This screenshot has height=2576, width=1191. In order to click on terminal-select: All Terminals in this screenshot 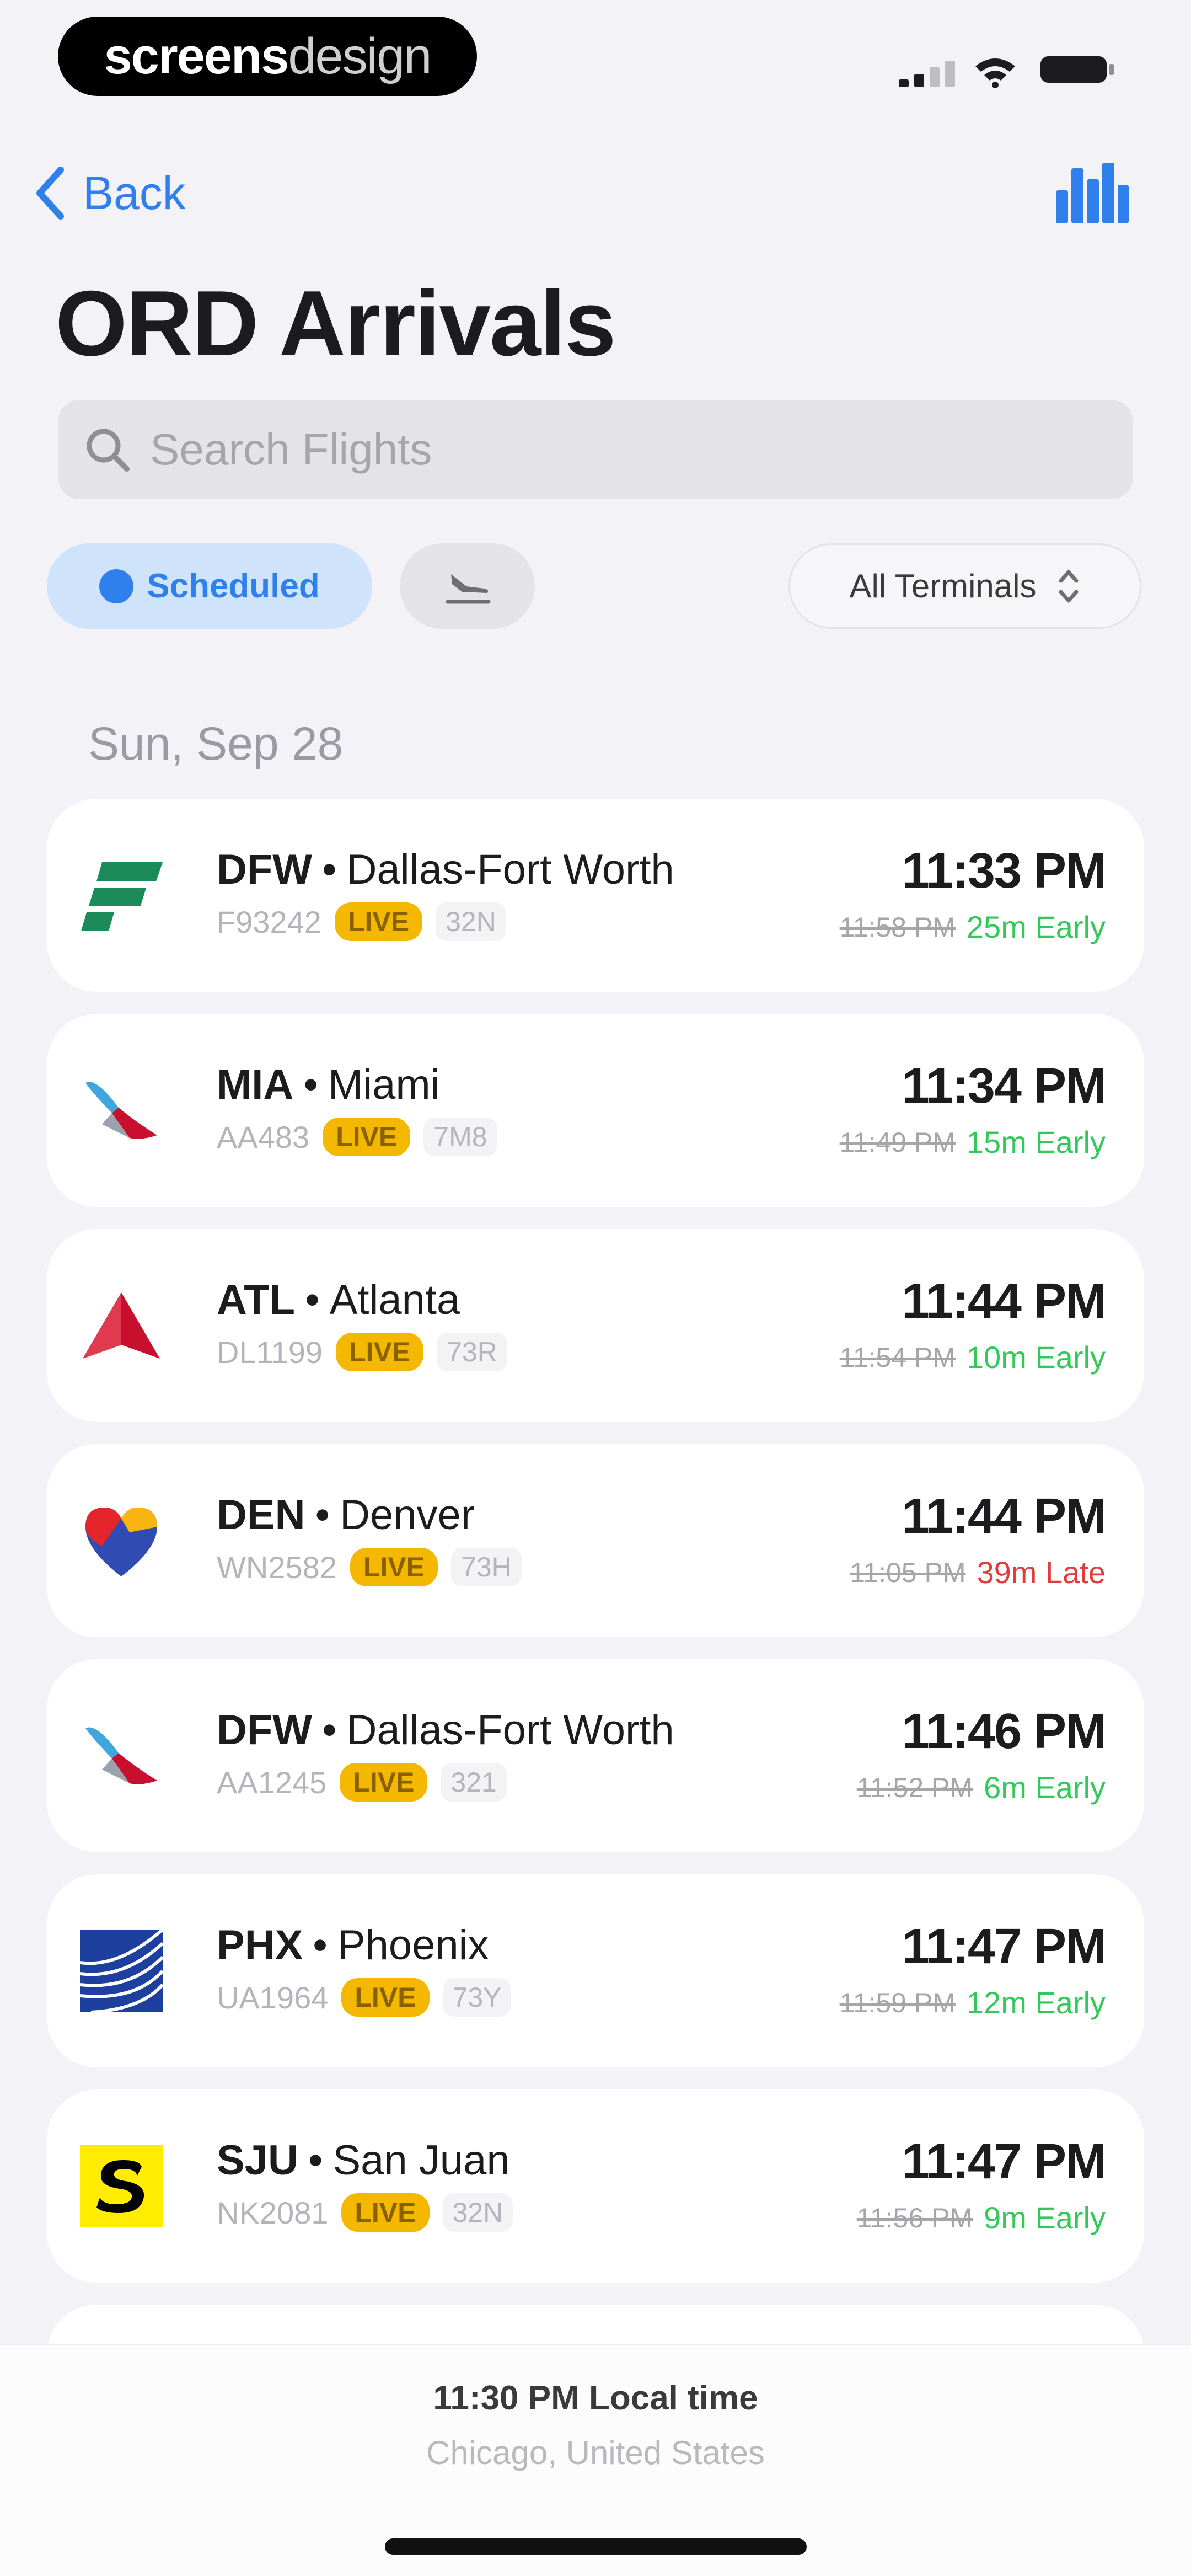, I will do `click(964, 586)`.